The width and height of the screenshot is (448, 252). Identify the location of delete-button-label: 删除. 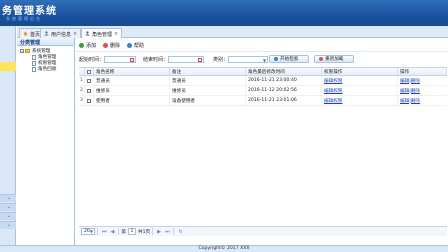
(115, 45).